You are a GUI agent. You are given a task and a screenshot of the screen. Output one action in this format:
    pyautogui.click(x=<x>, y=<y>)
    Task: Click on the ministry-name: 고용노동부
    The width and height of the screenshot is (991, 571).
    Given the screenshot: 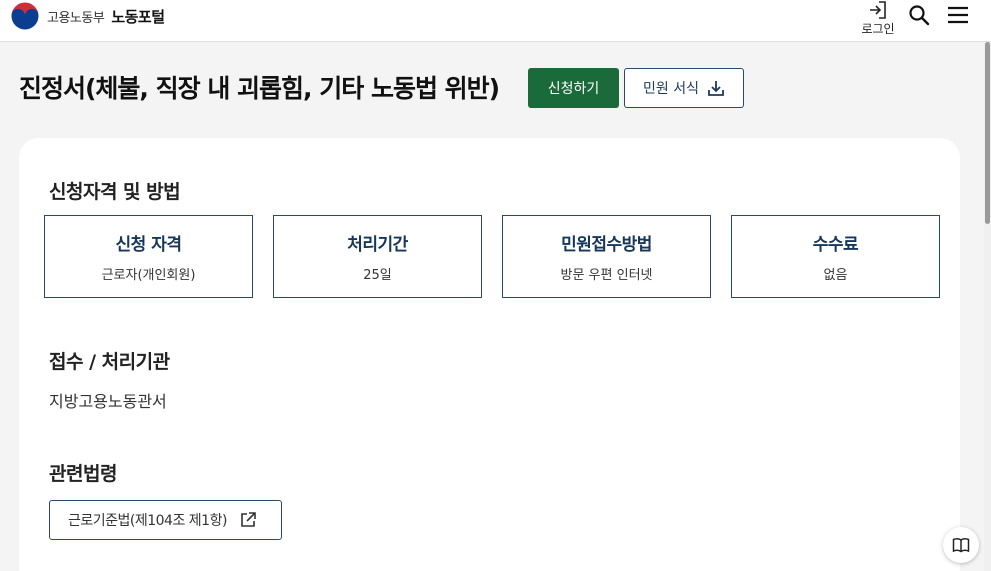 What is the action you would take?
    pyautogui.click(x=76, y=18)
    